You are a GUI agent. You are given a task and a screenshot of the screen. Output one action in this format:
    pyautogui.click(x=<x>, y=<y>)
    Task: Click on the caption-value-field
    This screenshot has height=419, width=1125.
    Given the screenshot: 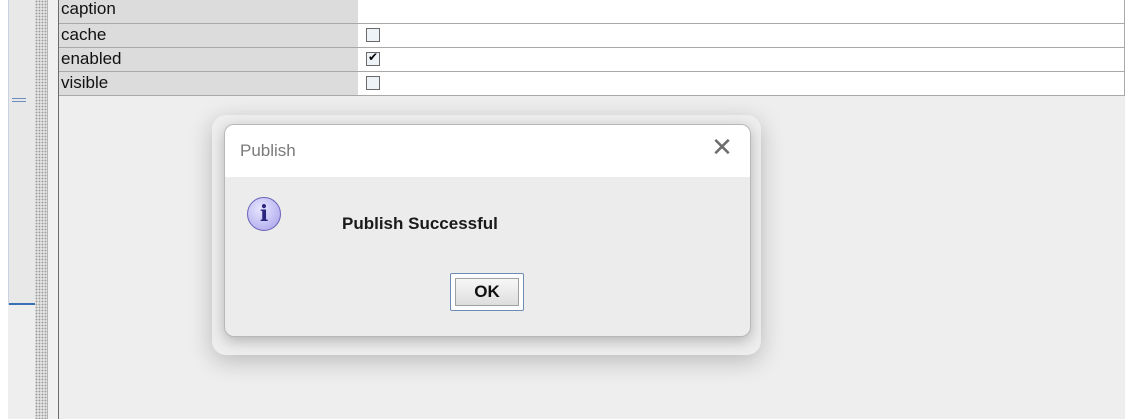 What is the action you would take?
    pyautogui.click(x=741, y=12)
    